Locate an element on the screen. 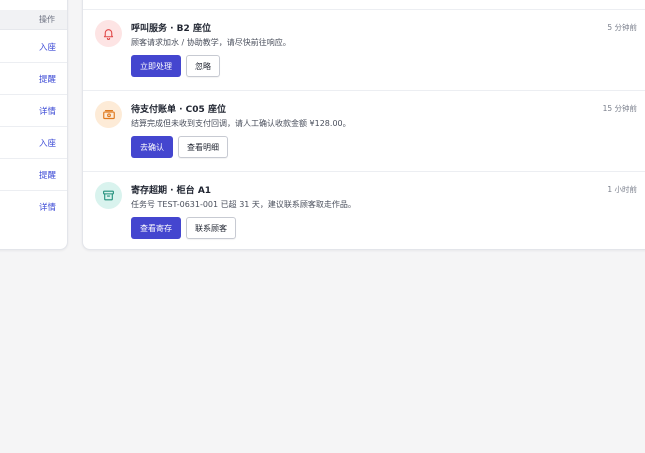  notification-actions: 立即处理 忽略 is located at coordinates (175, 66).